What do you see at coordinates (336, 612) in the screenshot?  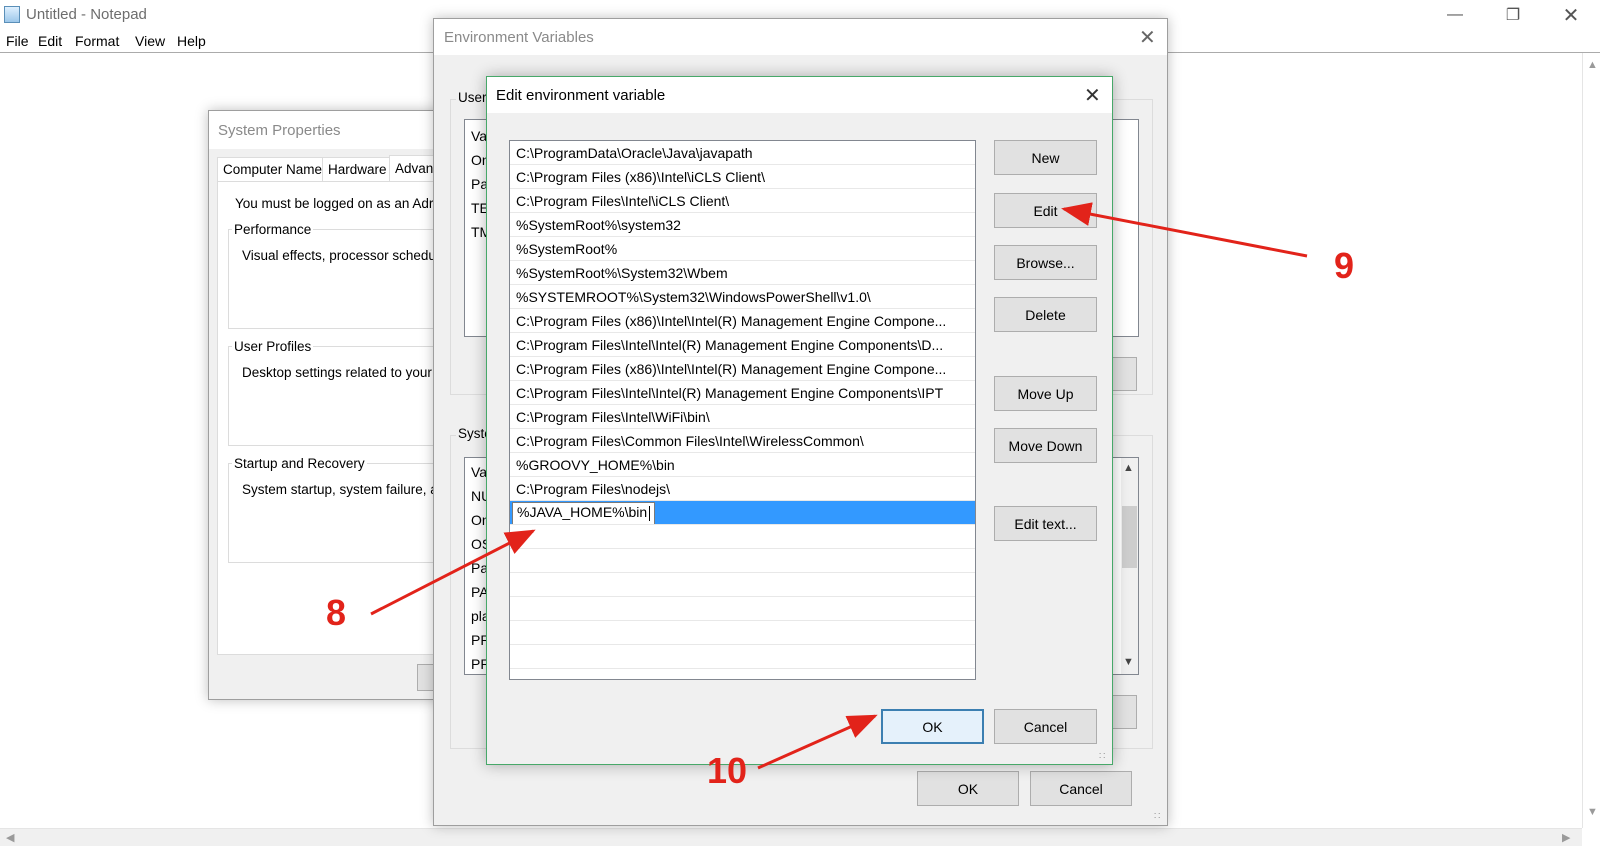 I see `annotation-step-8: 8` at bounding box center [336, 612].